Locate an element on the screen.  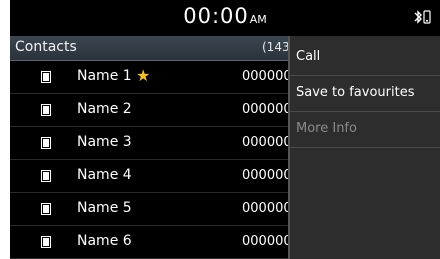
bluetooth-phone-icon is located at coordinates (422, 17).